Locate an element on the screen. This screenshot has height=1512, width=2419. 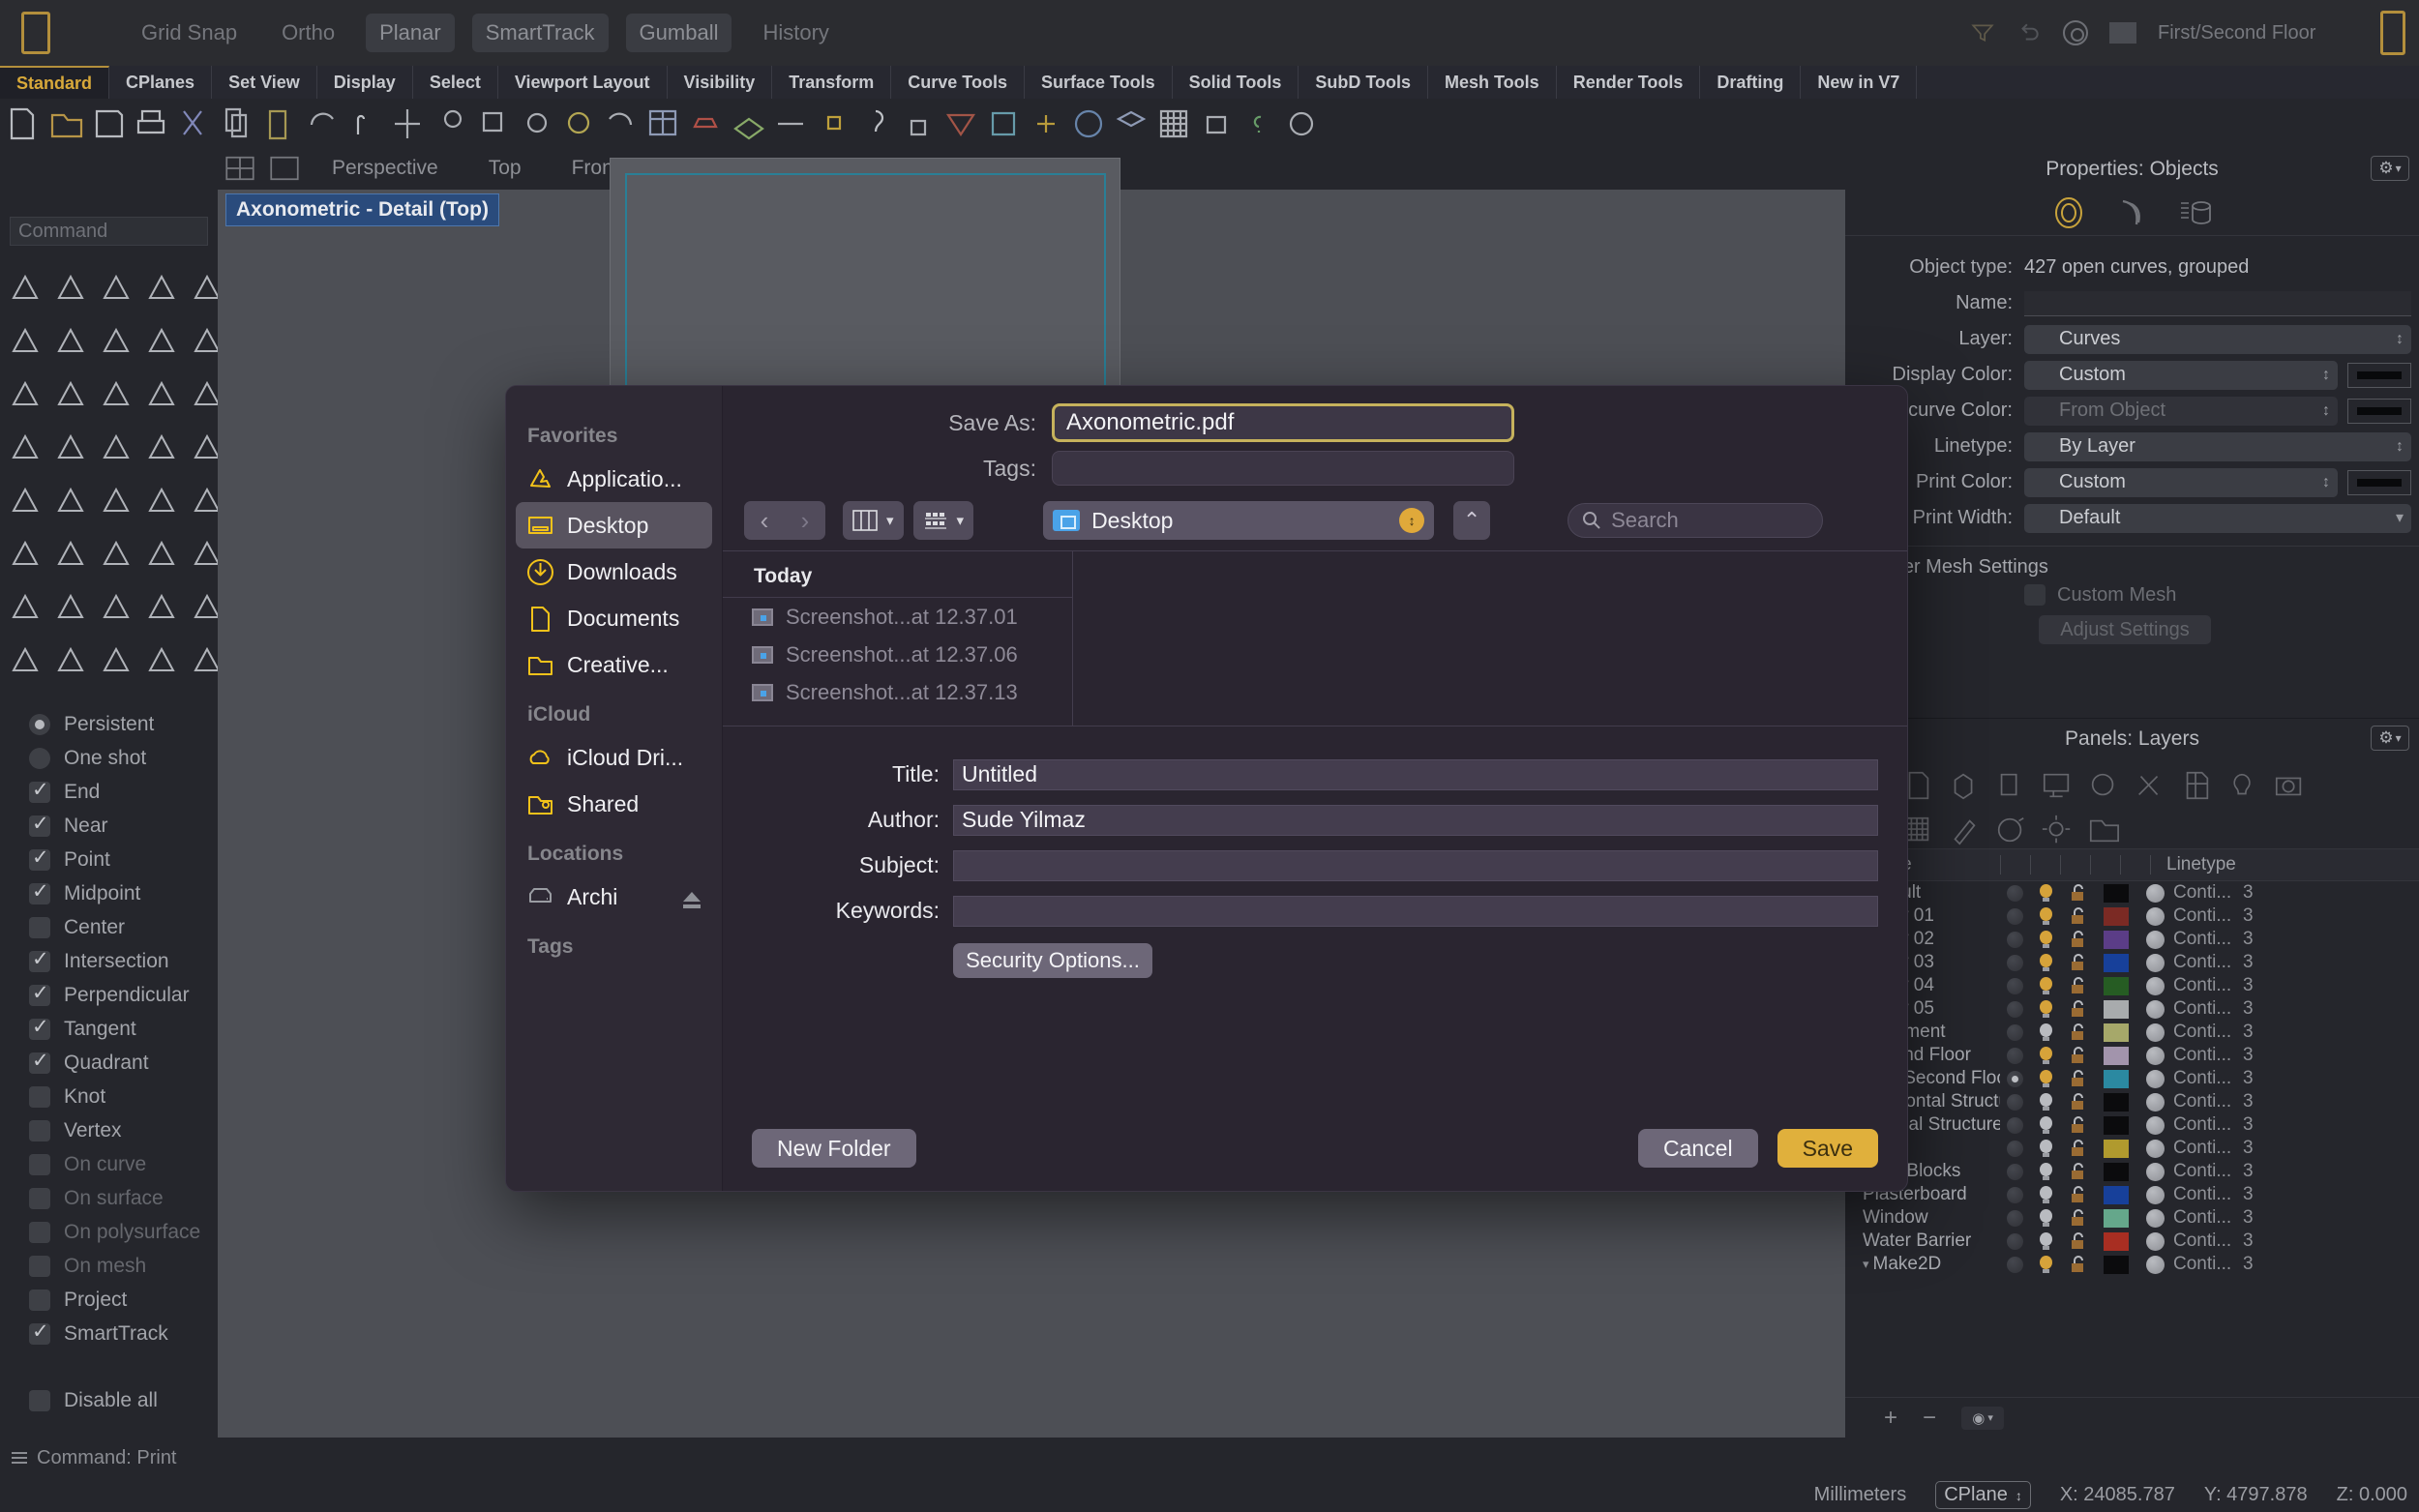
tab-select: Select is located at coordinates (456, 82).